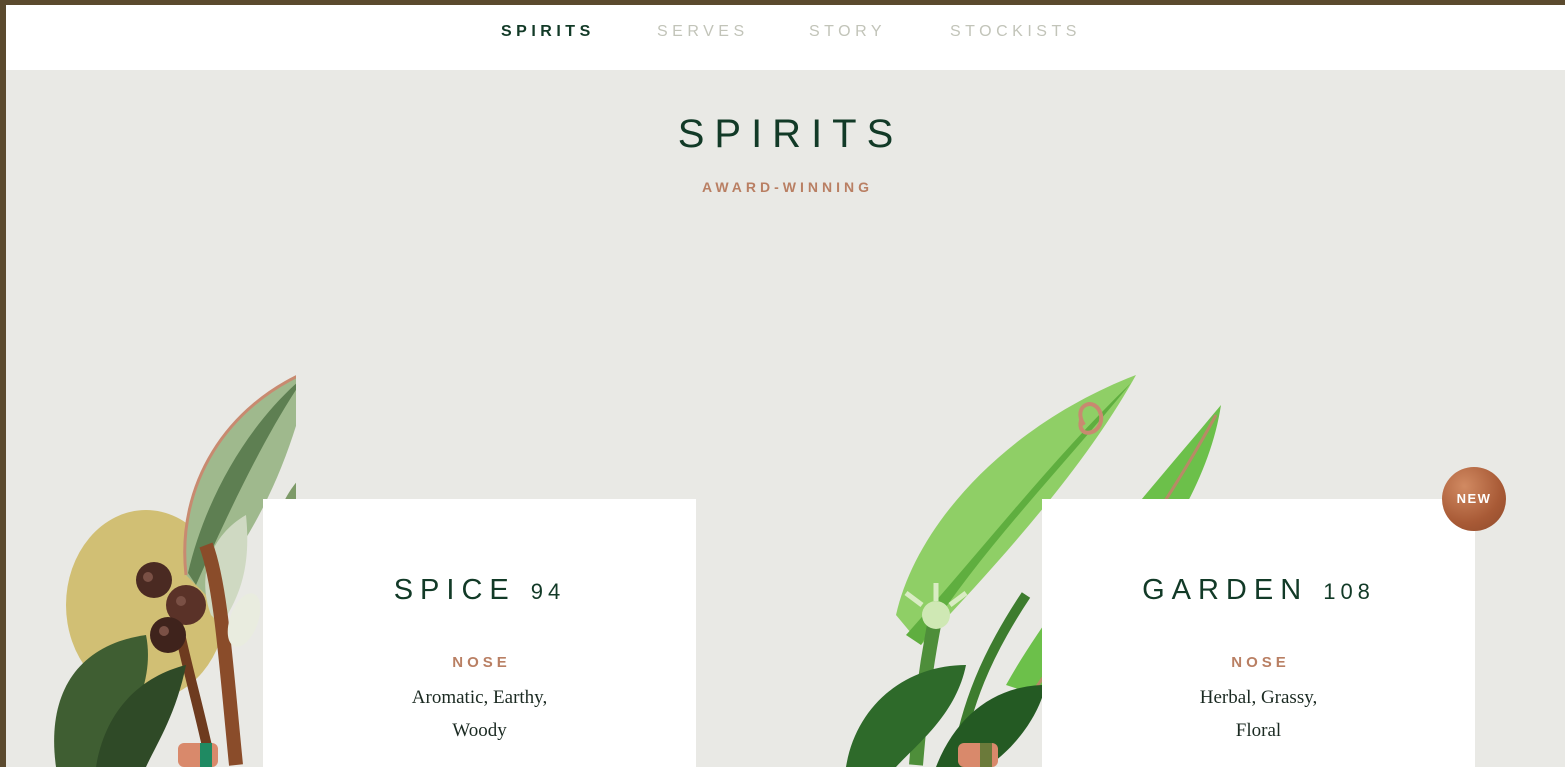 Image resolution: width=1565 pixels, height=767 pixels. Describe the element at coordinates (1349, 591) in the screenshot. I see `product-number: 108` at that location.